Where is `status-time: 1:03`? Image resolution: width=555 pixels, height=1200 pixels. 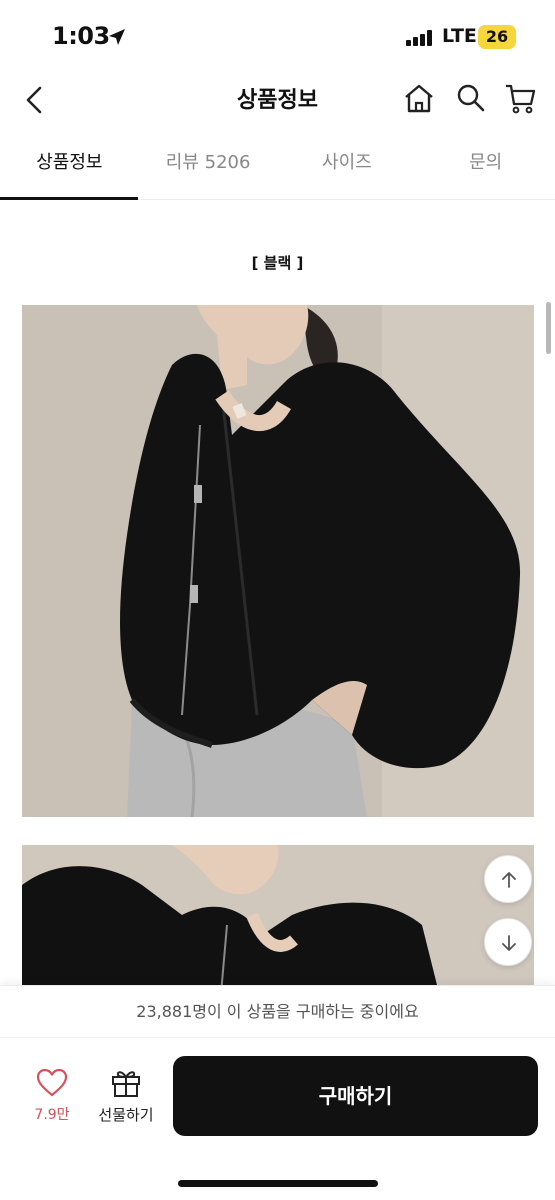
status-time: 1:03 is located at coordinates (81, 36).